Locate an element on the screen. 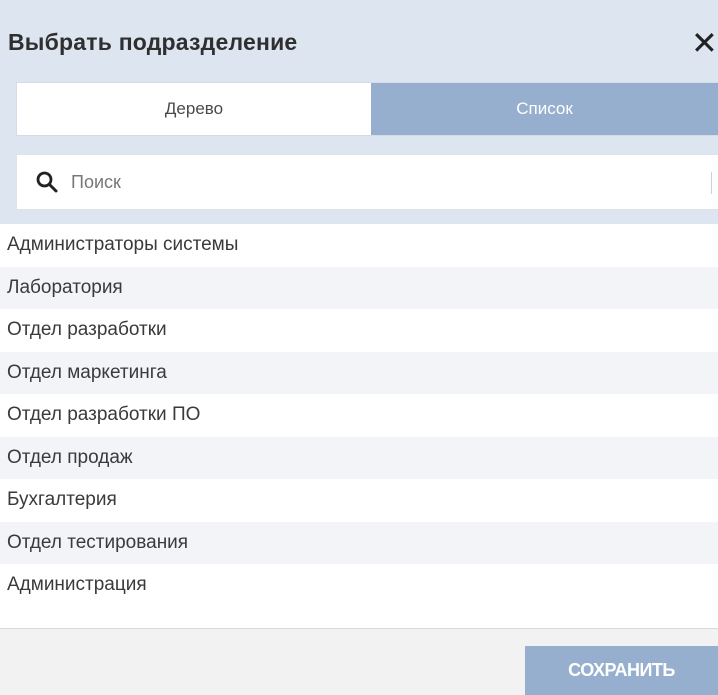  list-item: Администрация is located at coordinates (359, 585).